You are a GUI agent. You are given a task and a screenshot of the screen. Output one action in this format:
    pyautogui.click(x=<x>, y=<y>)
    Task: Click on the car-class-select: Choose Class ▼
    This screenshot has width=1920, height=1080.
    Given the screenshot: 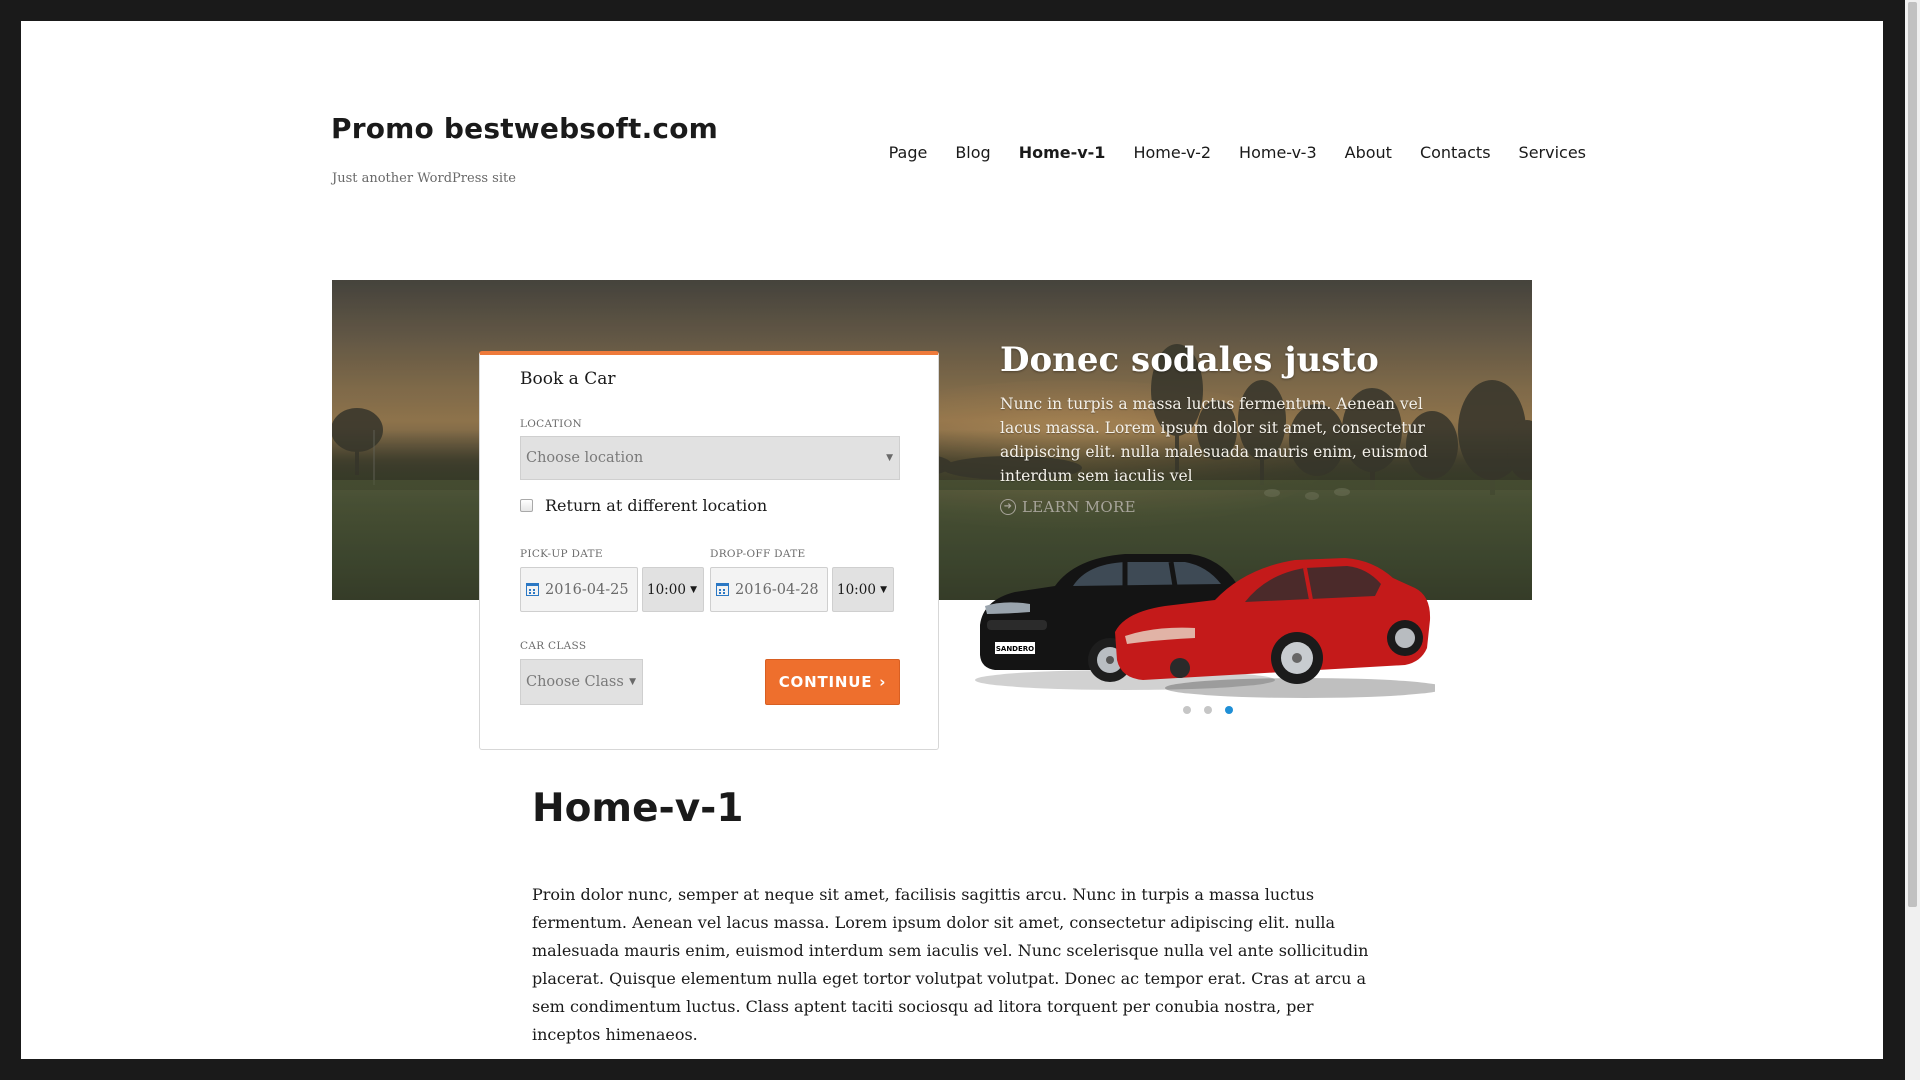 What is the action you would take?
    pyautogui.click(x=581, y=682)
    